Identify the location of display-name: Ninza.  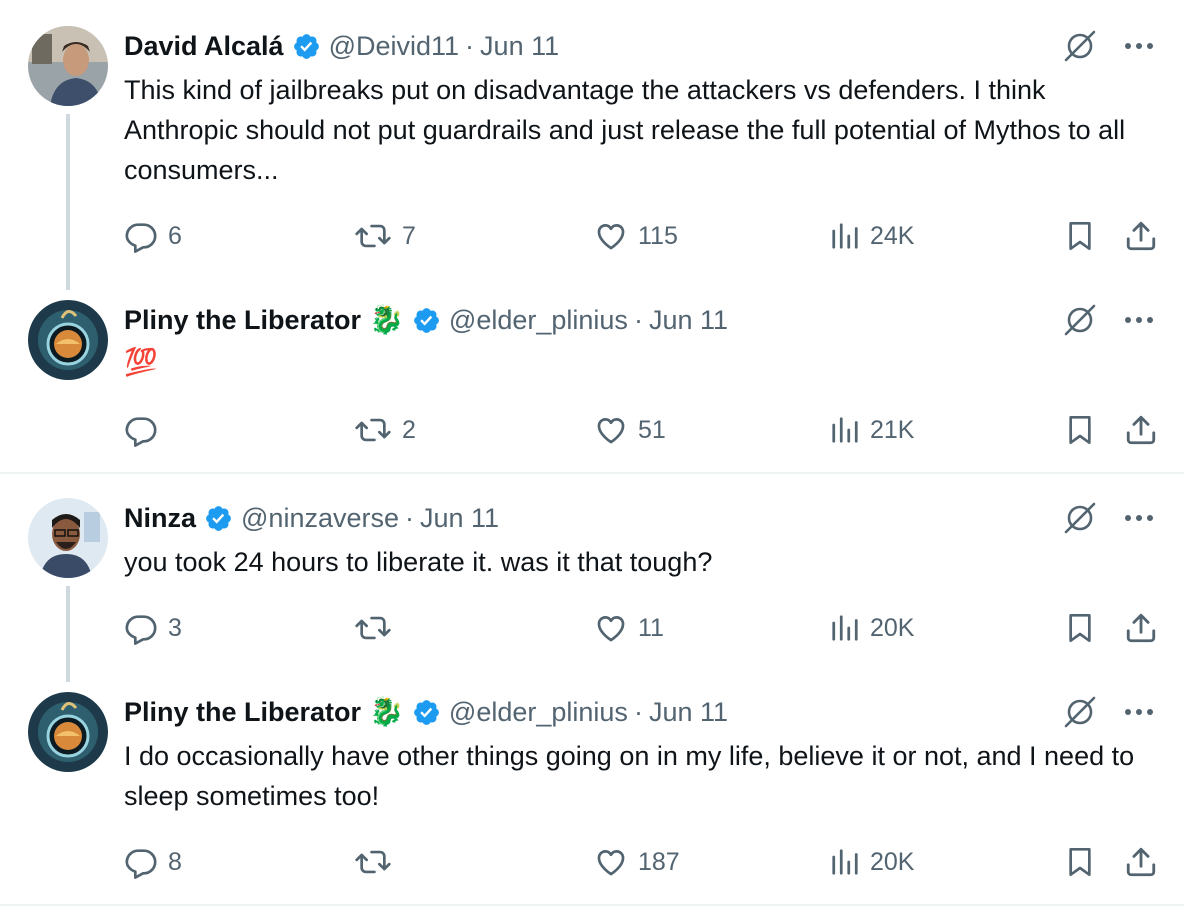
(160, 518).